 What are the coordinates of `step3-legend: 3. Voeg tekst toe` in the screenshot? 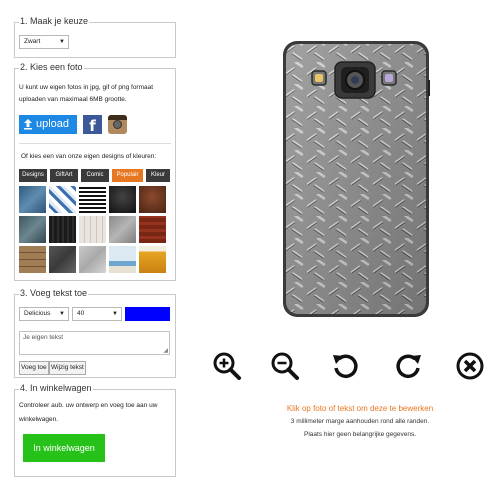 It's located at (54, 293).